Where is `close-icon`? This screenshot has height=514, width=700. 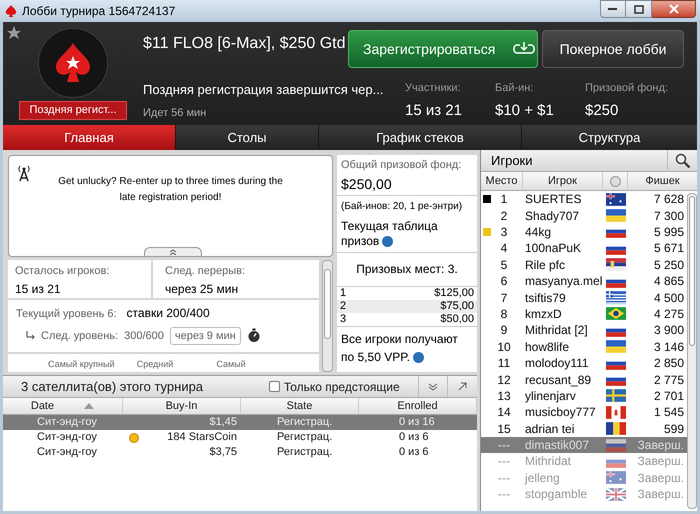
close-icon is located at coordinates (673, 9).